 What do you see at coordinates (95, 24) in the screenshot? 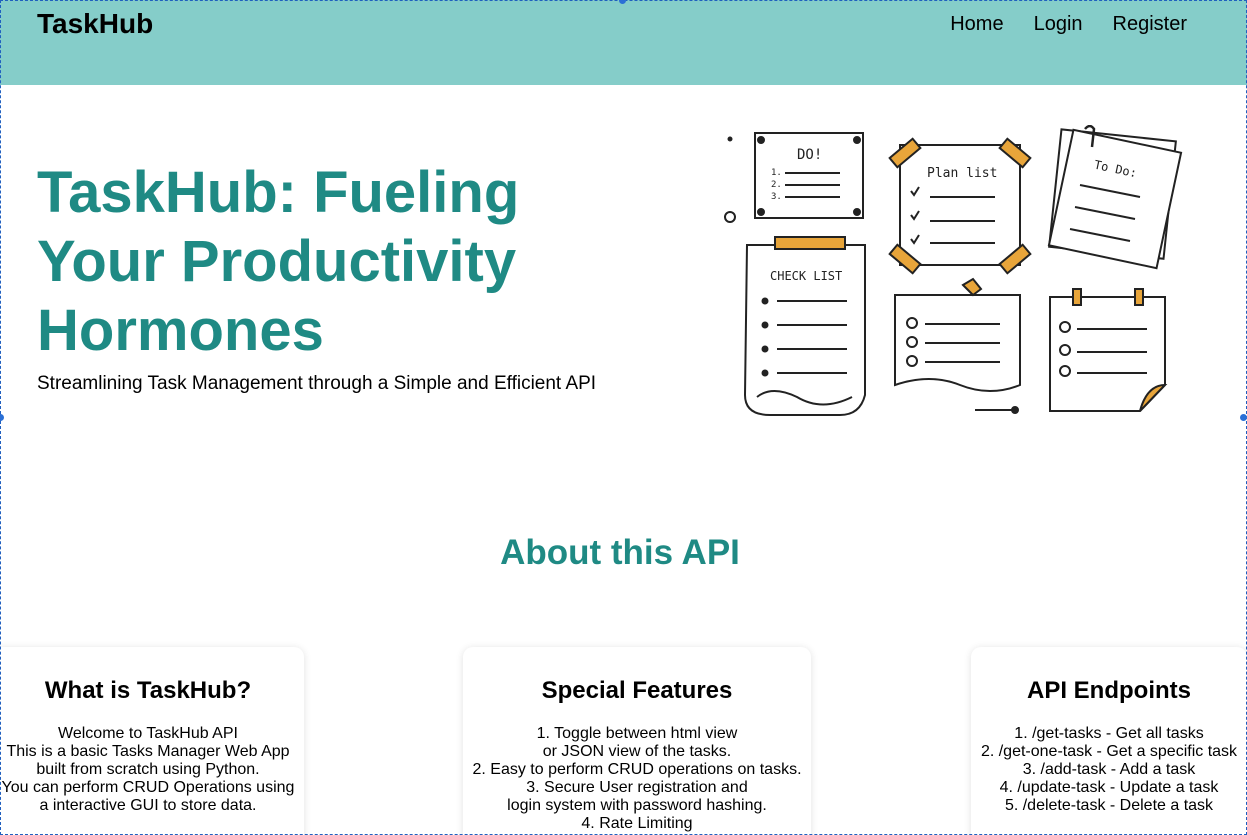
I see `brand-logo: TaskHub` at bounding box center [95, 24].